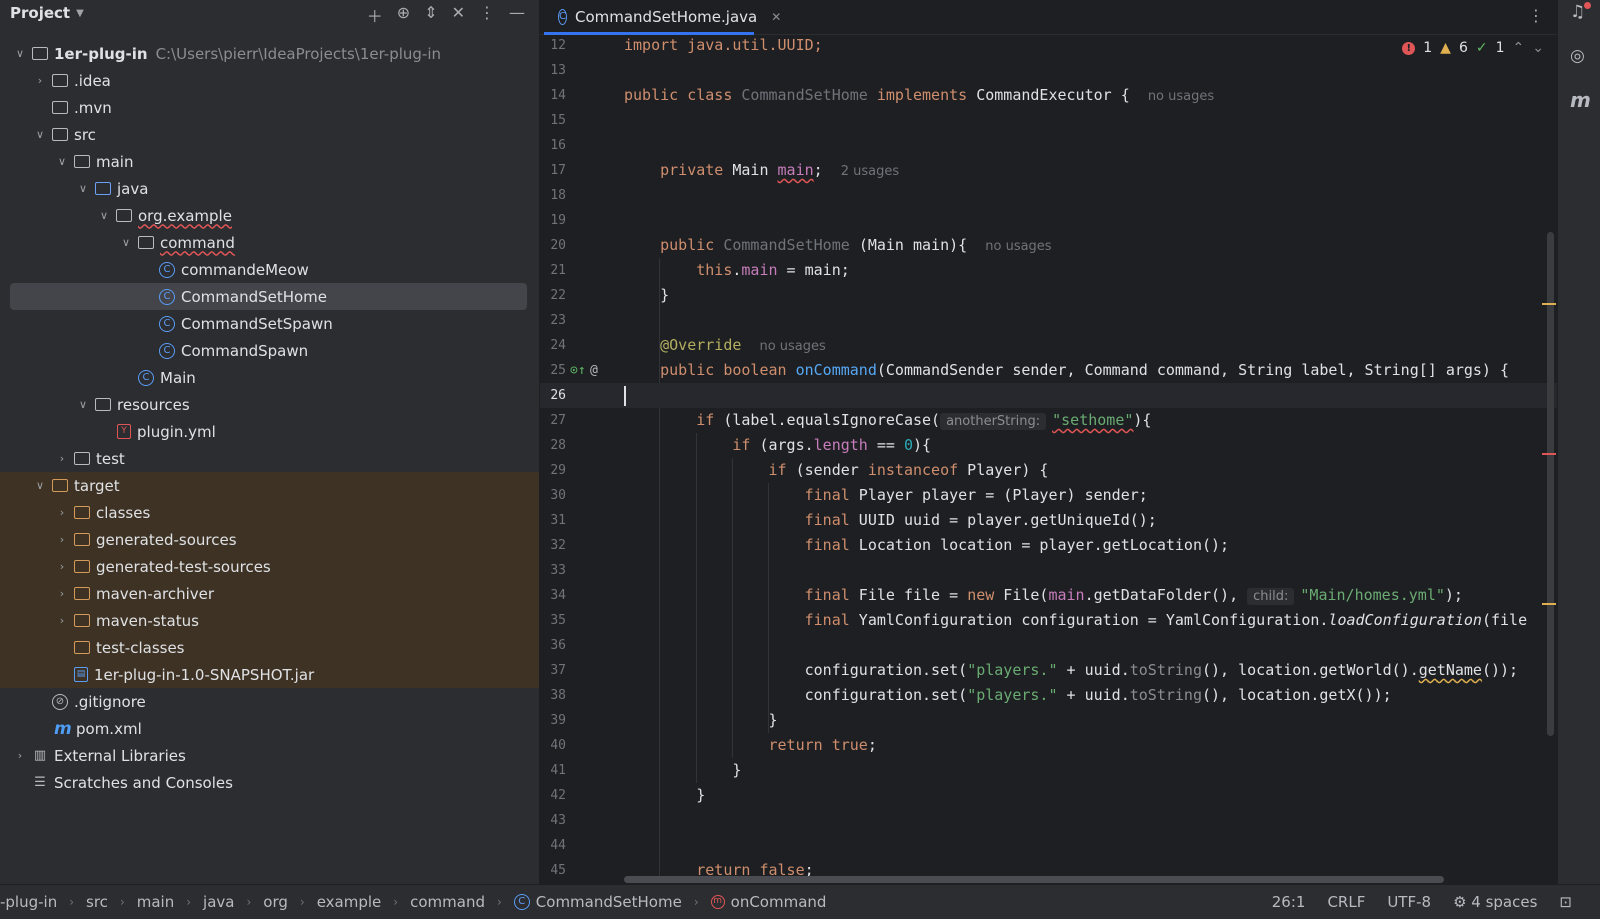  What do you see at coordinates (269, 755) in the screenshot?
I see `tree-item-external-libraries: › ▥ External Libraries` at bounding box center [269, 755].